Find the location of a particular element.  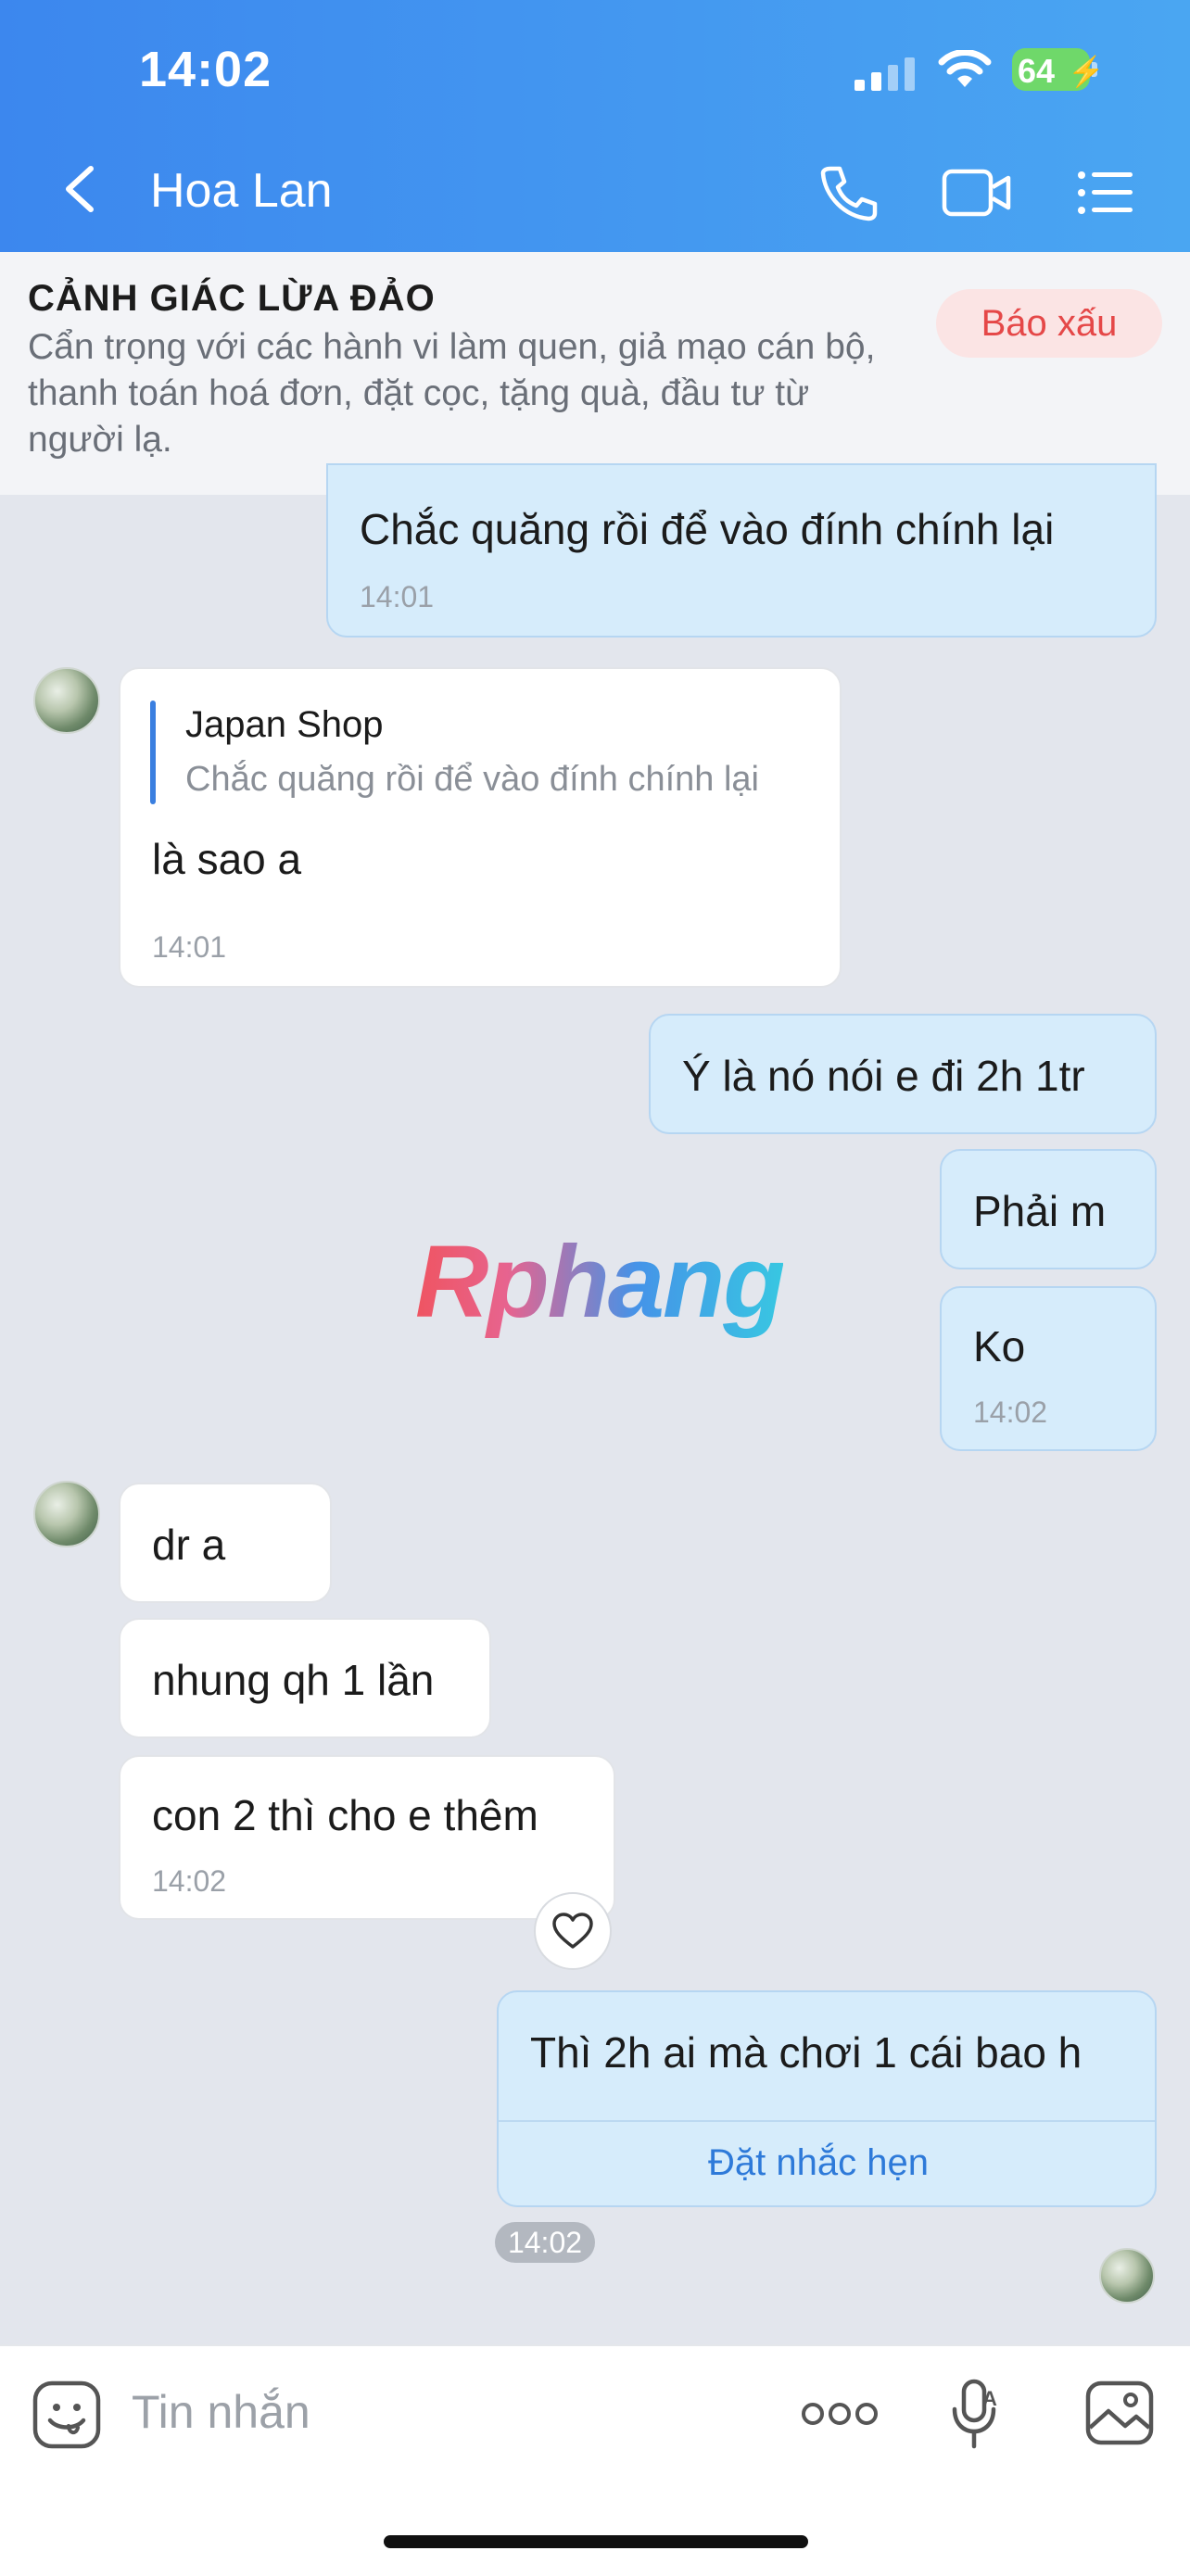

image-icon is located at coordinates (1119, 2413).